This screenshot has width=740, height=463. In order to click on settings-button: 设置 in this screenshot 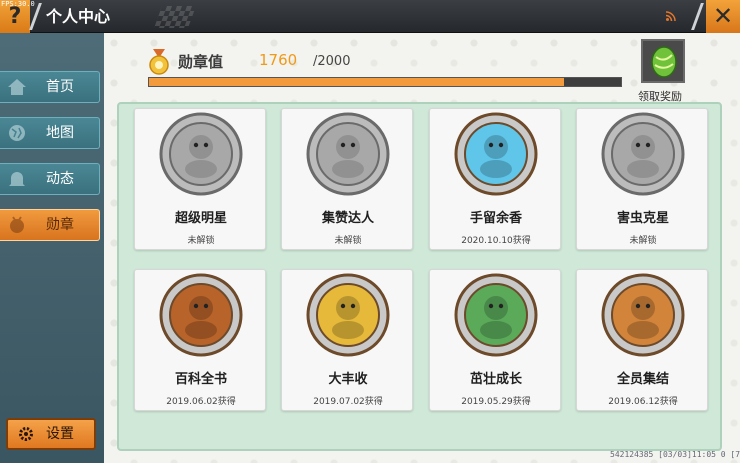, I will do `click(51, 434)`.